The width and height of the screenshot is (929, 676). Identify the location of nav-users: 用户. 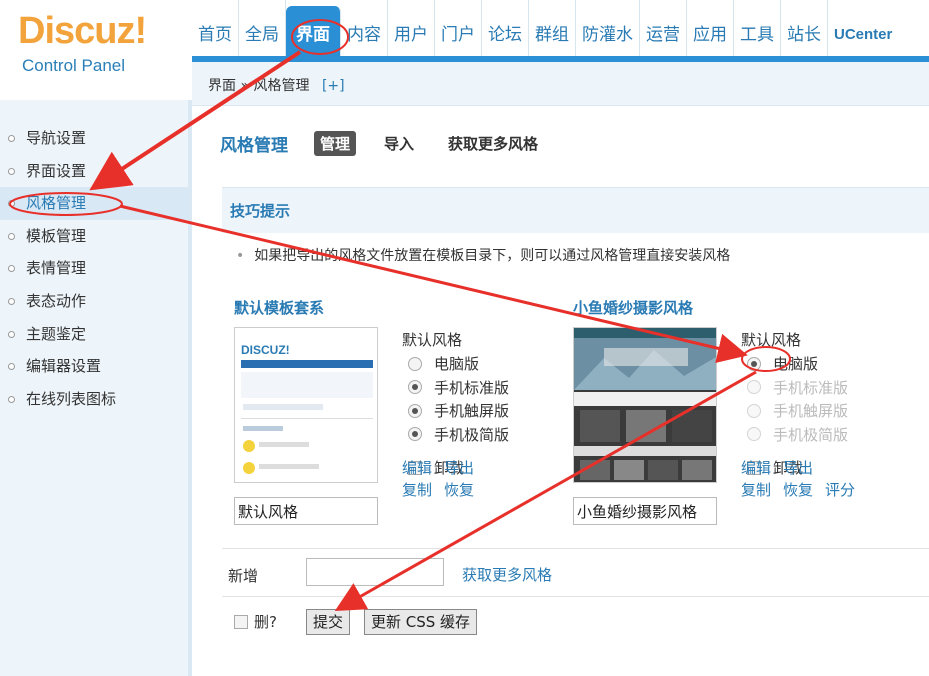
(411, 28).